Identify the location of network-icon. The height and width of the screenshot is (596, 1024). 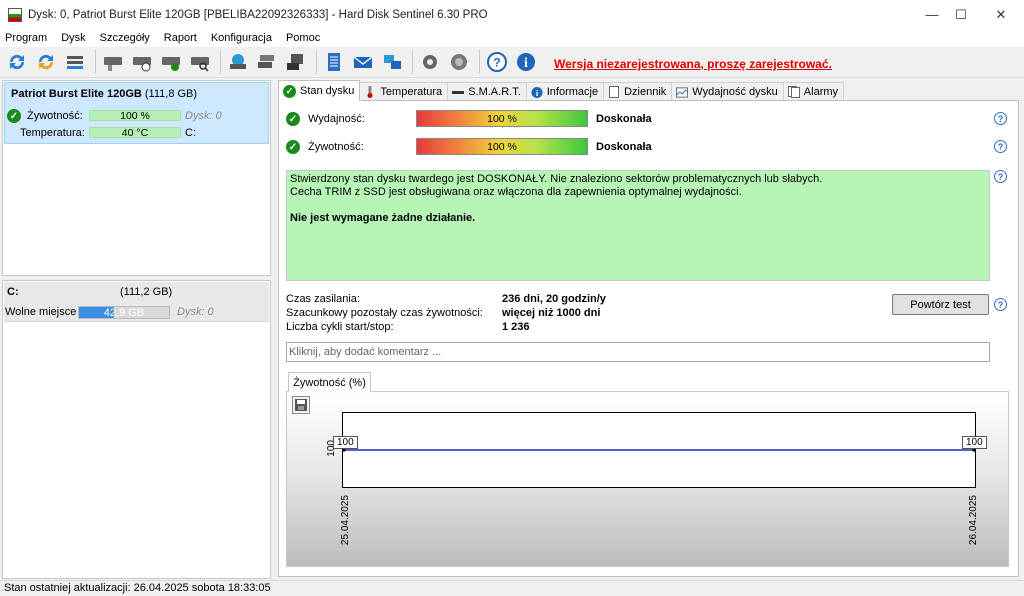
(392, 62).